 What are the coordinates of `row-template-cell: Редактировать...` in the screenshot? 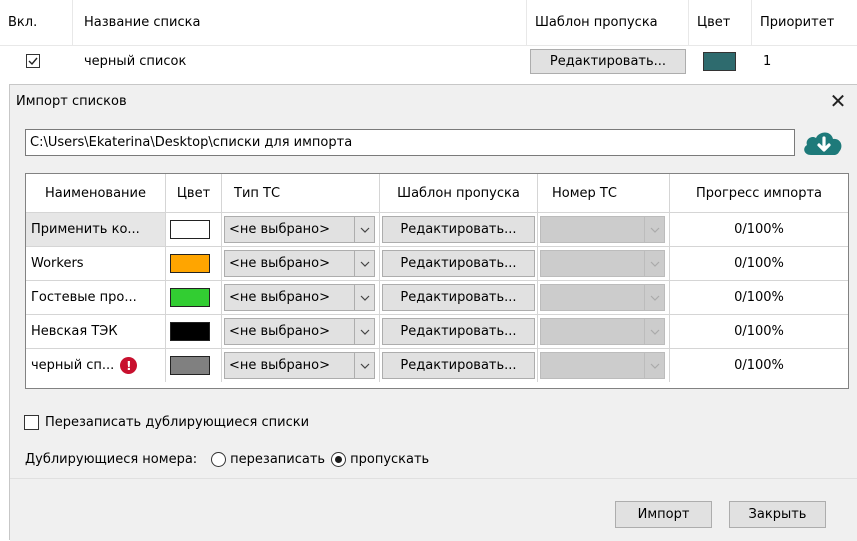 It's located at (459, 229).